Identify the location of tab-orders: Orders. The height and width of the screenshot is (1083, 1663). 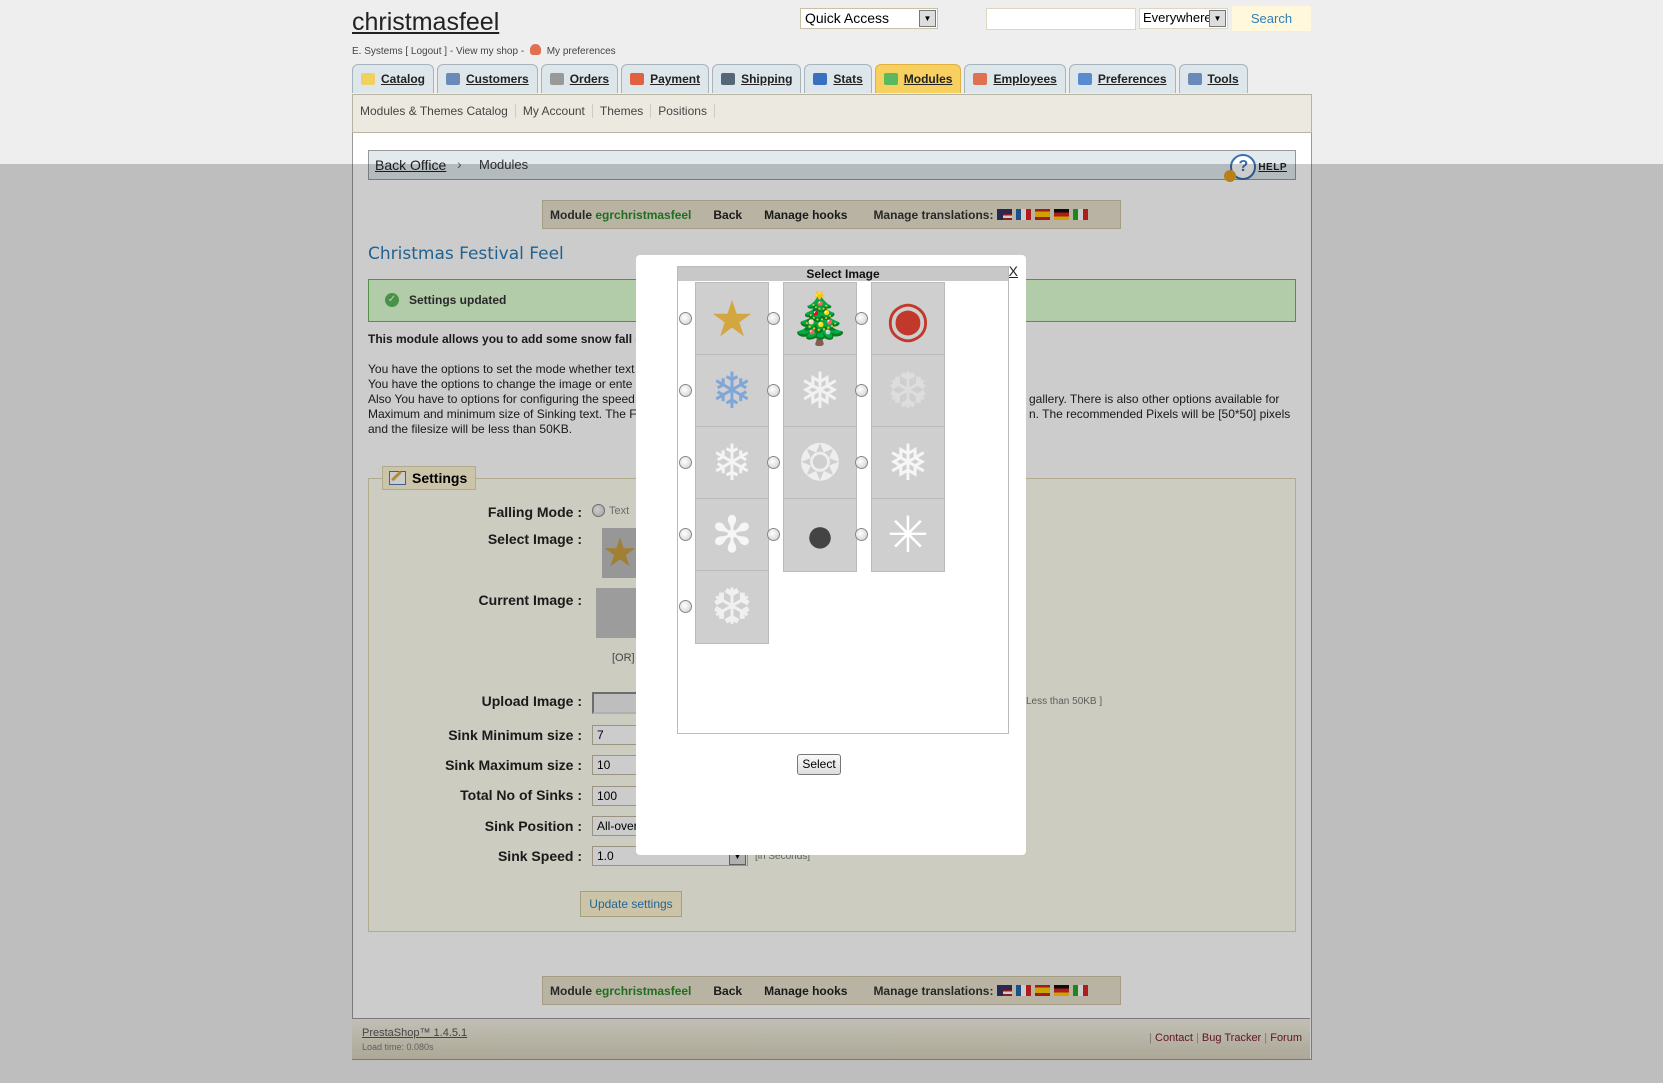
(579, 78).